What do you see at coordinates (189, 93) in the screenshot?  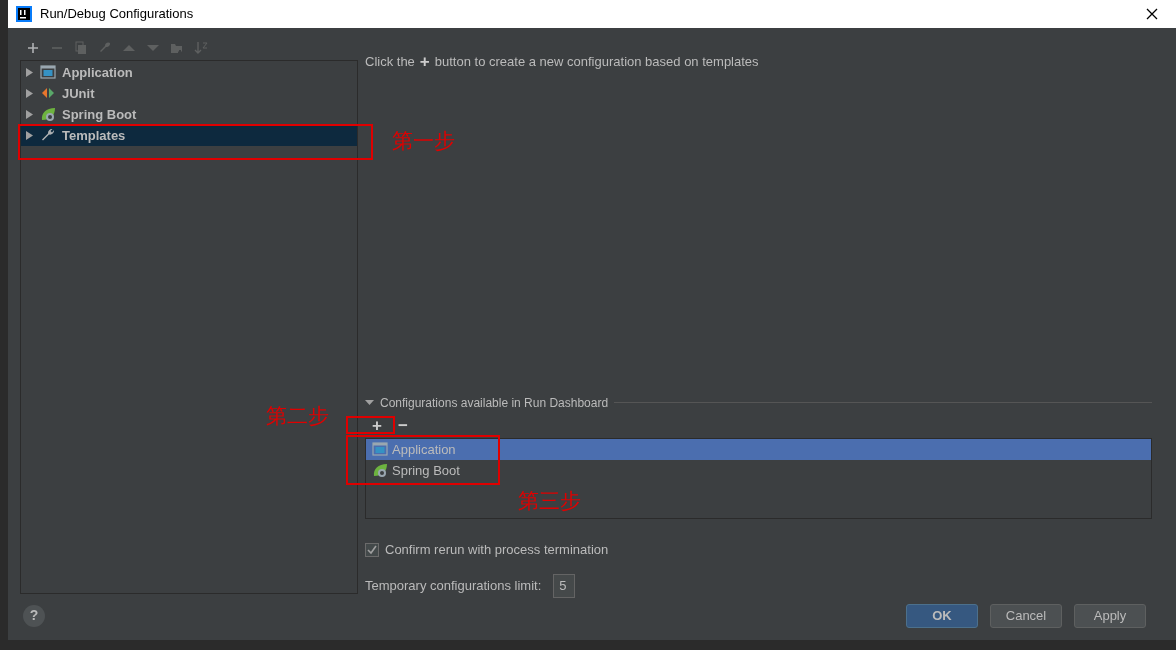 I see `tree-item: JUnit` at bounding box center [189, 93].